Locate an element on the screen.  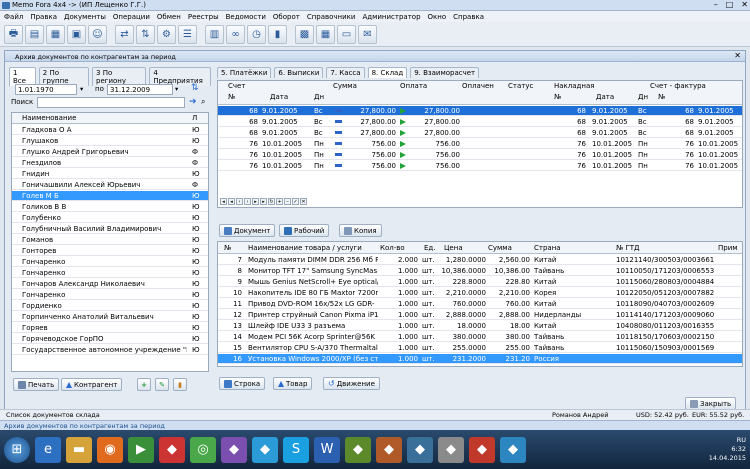
header-item-n: № is located at coordinates (227, 248).